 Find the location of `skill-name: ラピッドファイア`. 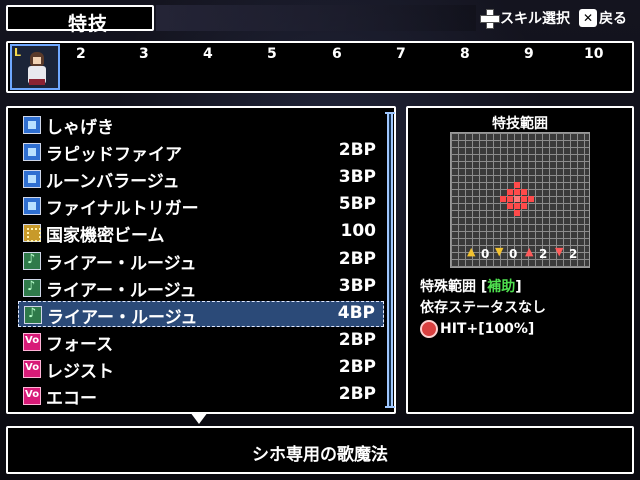

skill-name: ラピッドファイア is located at coordinates (114, 155).